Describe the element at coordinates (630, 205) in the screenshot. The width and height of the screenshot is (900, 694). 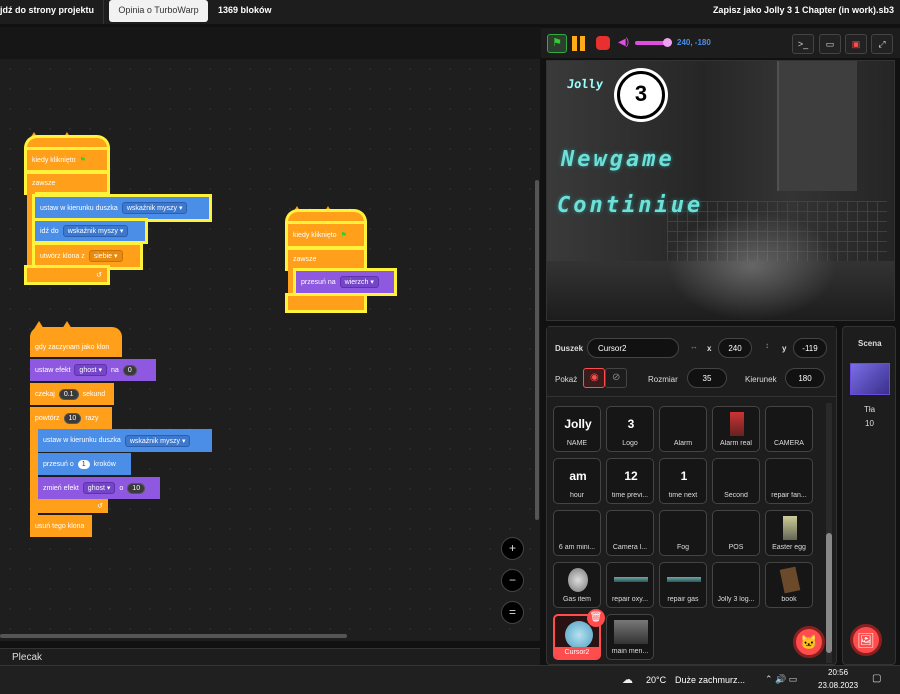
I see `continue-menu-item: Continiue` at that location.